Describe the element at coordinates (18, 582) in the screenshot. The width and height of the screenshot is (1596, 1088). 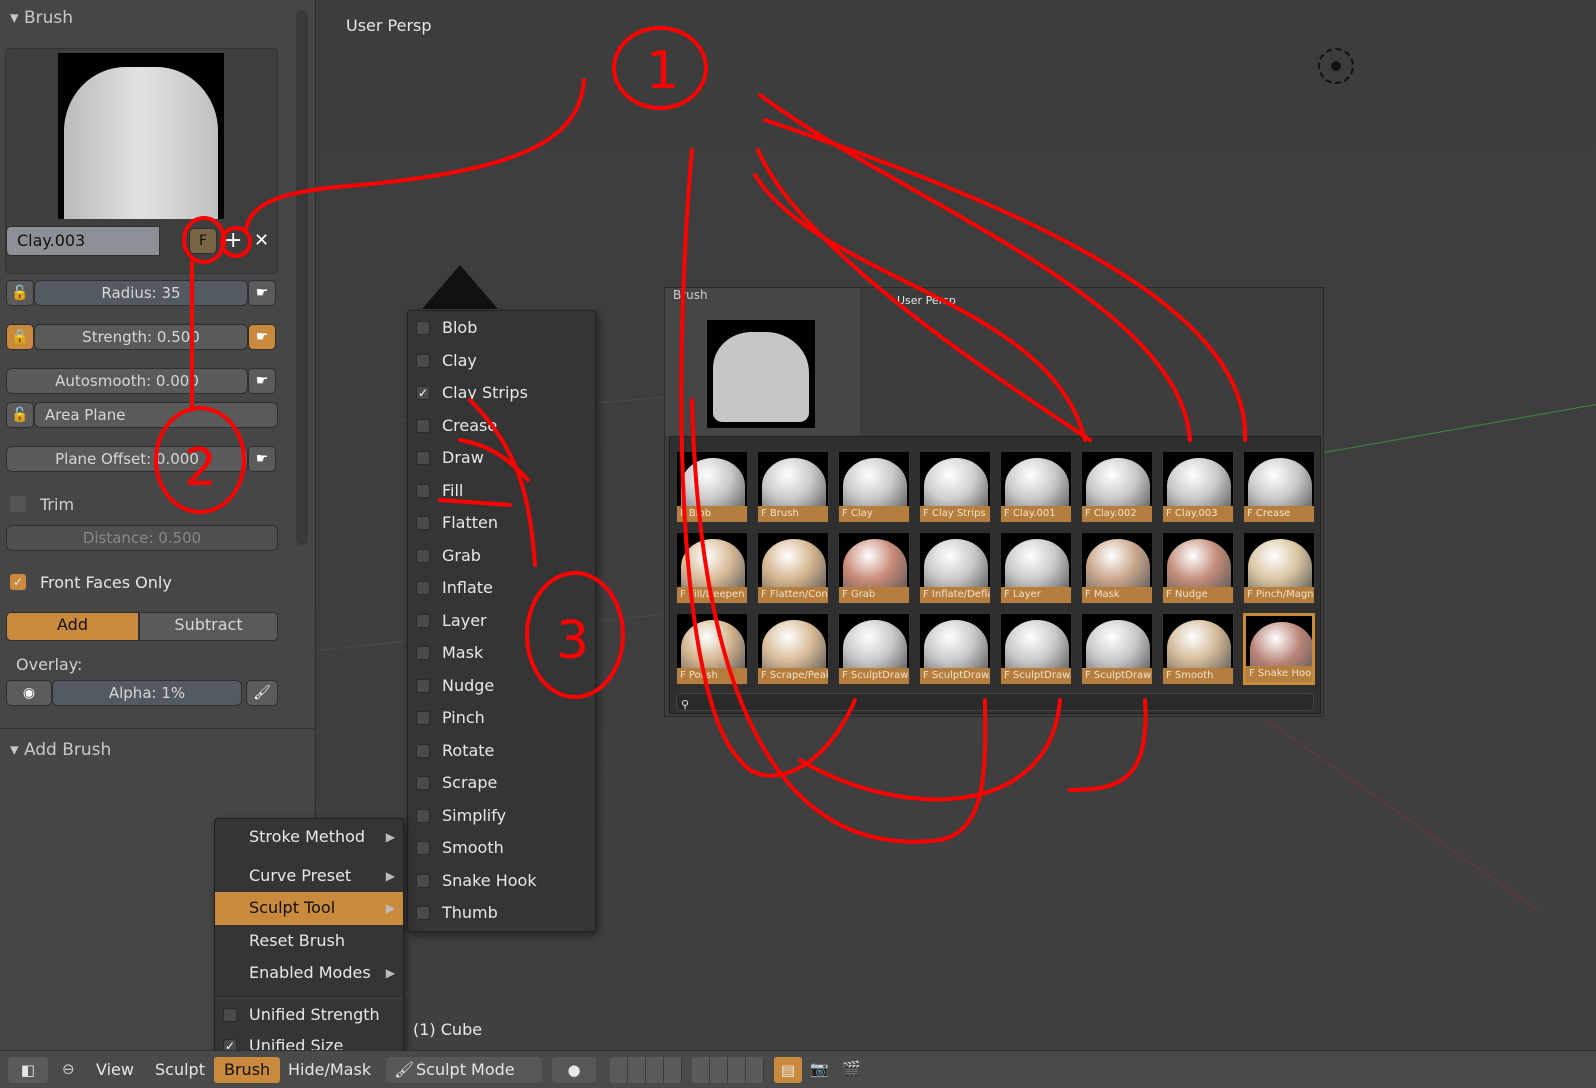
I see `front-faces-only-checkbox: ✓` at that location.